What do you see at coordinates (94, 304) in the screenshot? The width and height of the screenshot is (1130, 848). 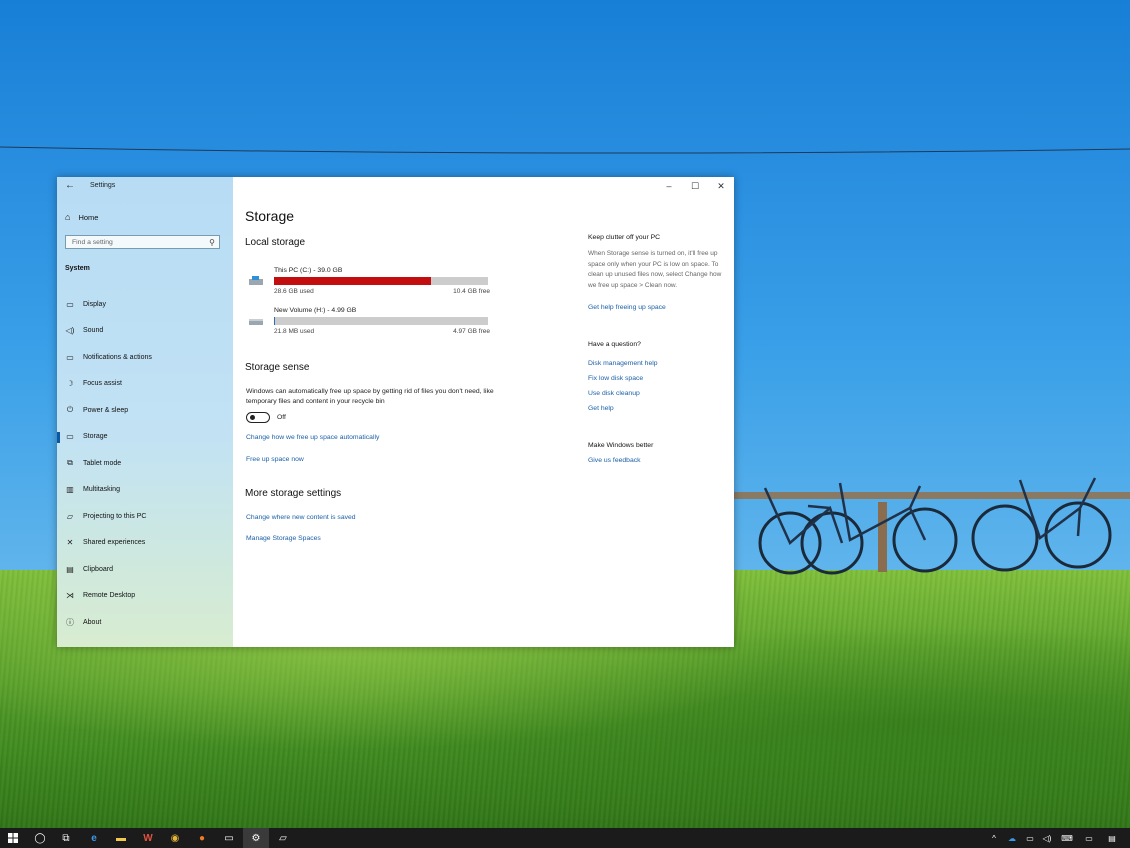 I see `sidebar-item-label: Display` at bounding box center [94, 304].